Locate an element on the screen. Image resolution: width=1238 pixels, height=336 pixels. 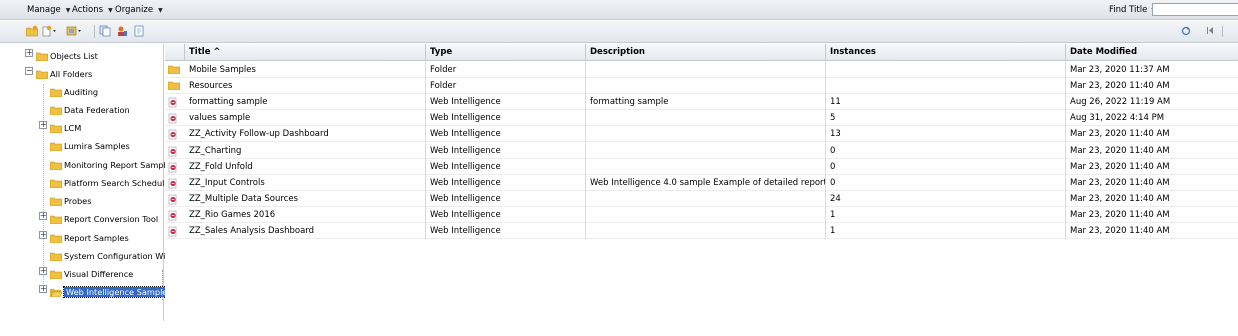
column-header-description: Description is located at coordinates (706, 52).